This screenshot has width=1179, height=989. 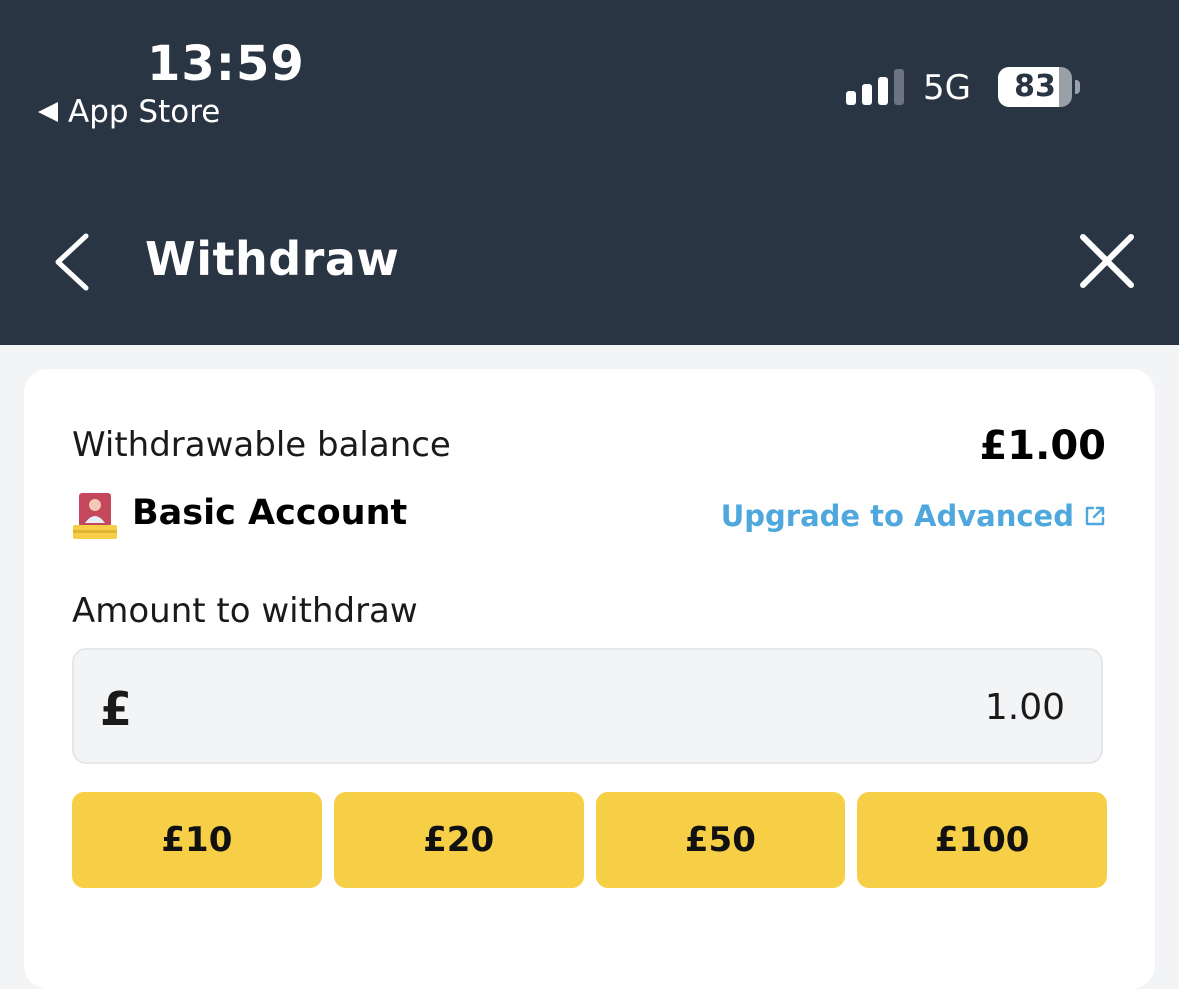 What do you see at coordinates (261, 445) in the screenshot?
I see `withdrawable-balance-label: Withdrawable balance` at bounding box center [261, 445].